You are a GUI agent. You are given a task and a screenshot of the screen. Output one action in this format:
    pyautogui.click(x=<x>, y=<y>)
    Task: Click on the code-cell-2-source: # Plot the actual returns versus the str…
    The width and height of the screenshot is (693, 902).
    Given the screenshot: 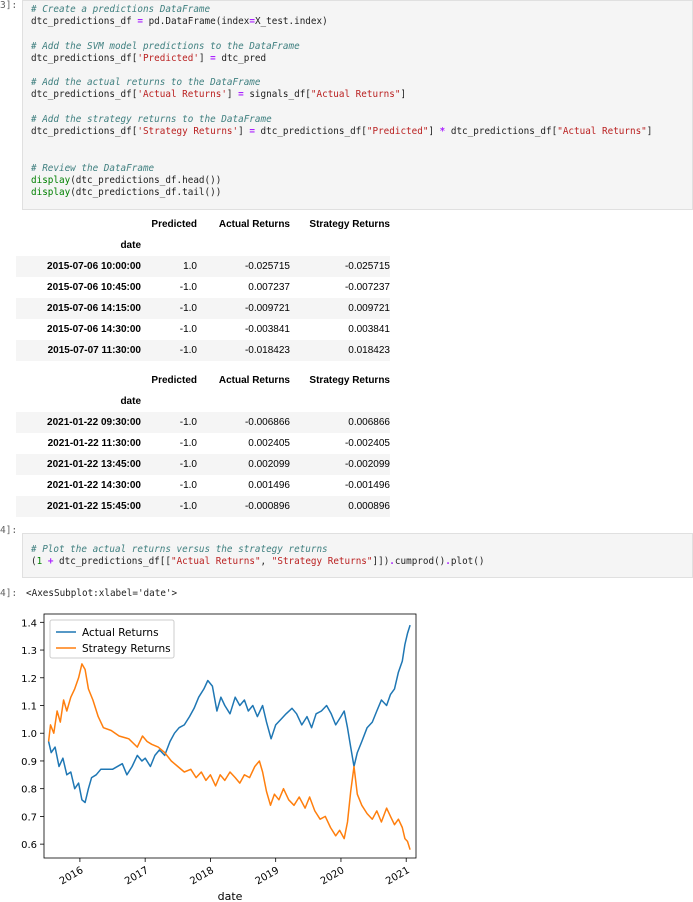 What is the action you would take?
    pyautogui.click(x=357, y=556)
    